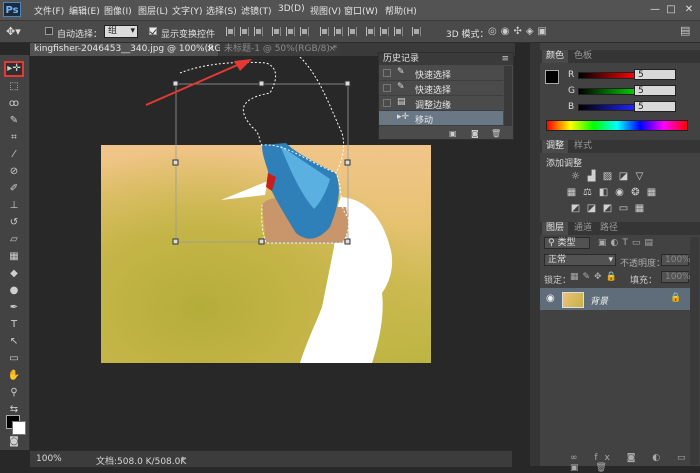 This screenshot has width=700, height=473. I want to click on vibrance-icon: ▽, so click(639, 176).